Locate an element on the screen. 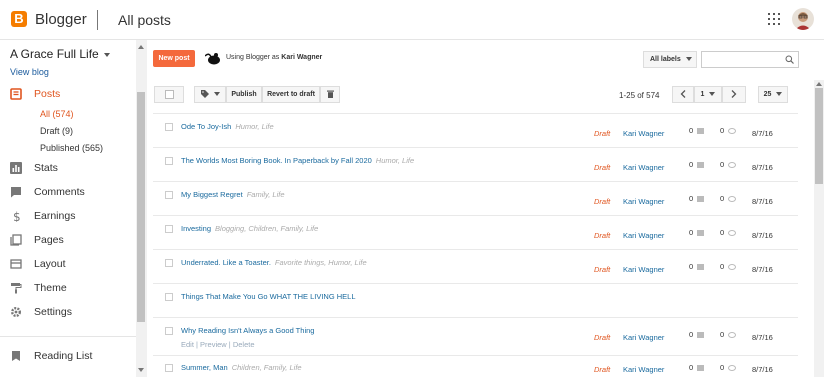 The width and height of the screenshot is (824, 389). brand-name: Blogger is located at coordinates (61, 19).